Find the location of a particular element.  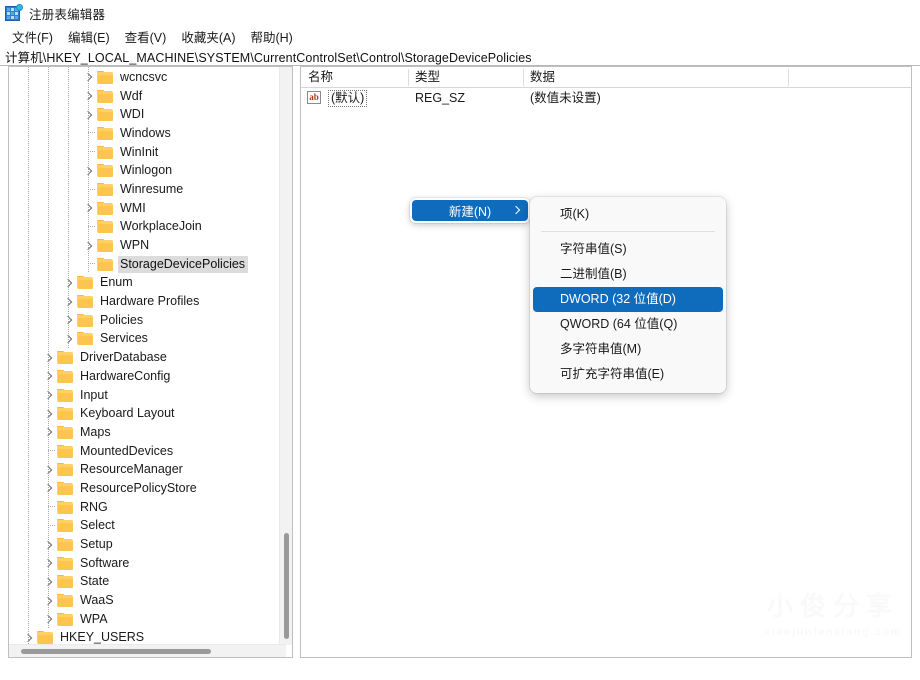

tree-item: HardwareConfig is located at coordinates (147, 376).